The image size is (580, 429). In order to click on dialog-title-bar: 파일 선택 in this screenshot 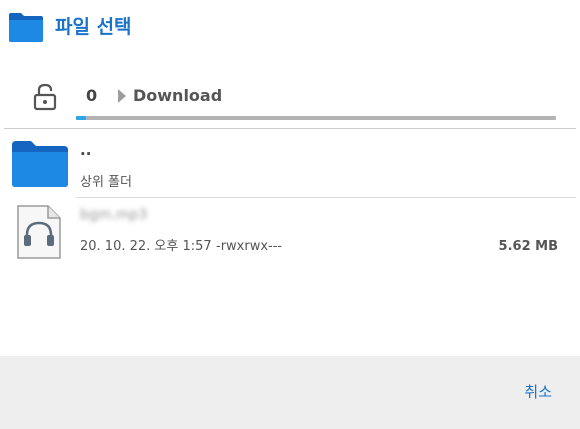, I will do `click(290, 28)`.